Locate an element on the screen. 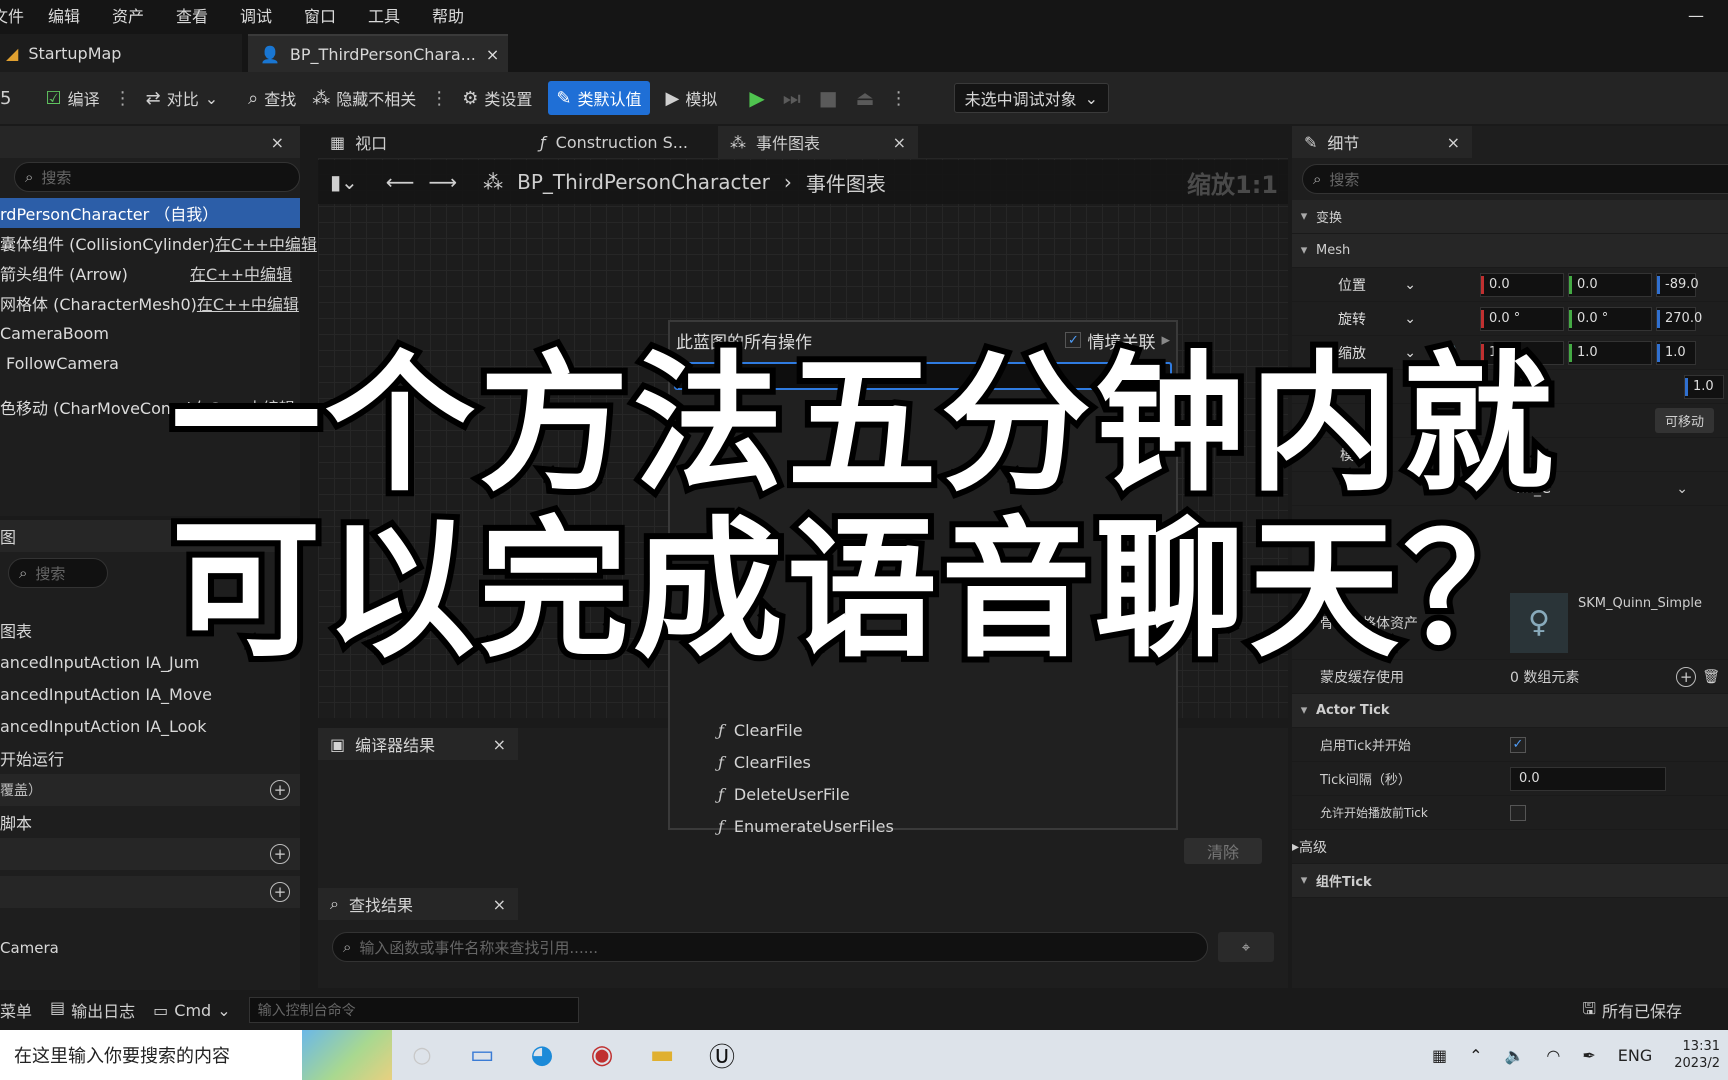  tab-blueprint: 👤 BP_ThirdPersonChara... × is located at coordinates (378, 53).